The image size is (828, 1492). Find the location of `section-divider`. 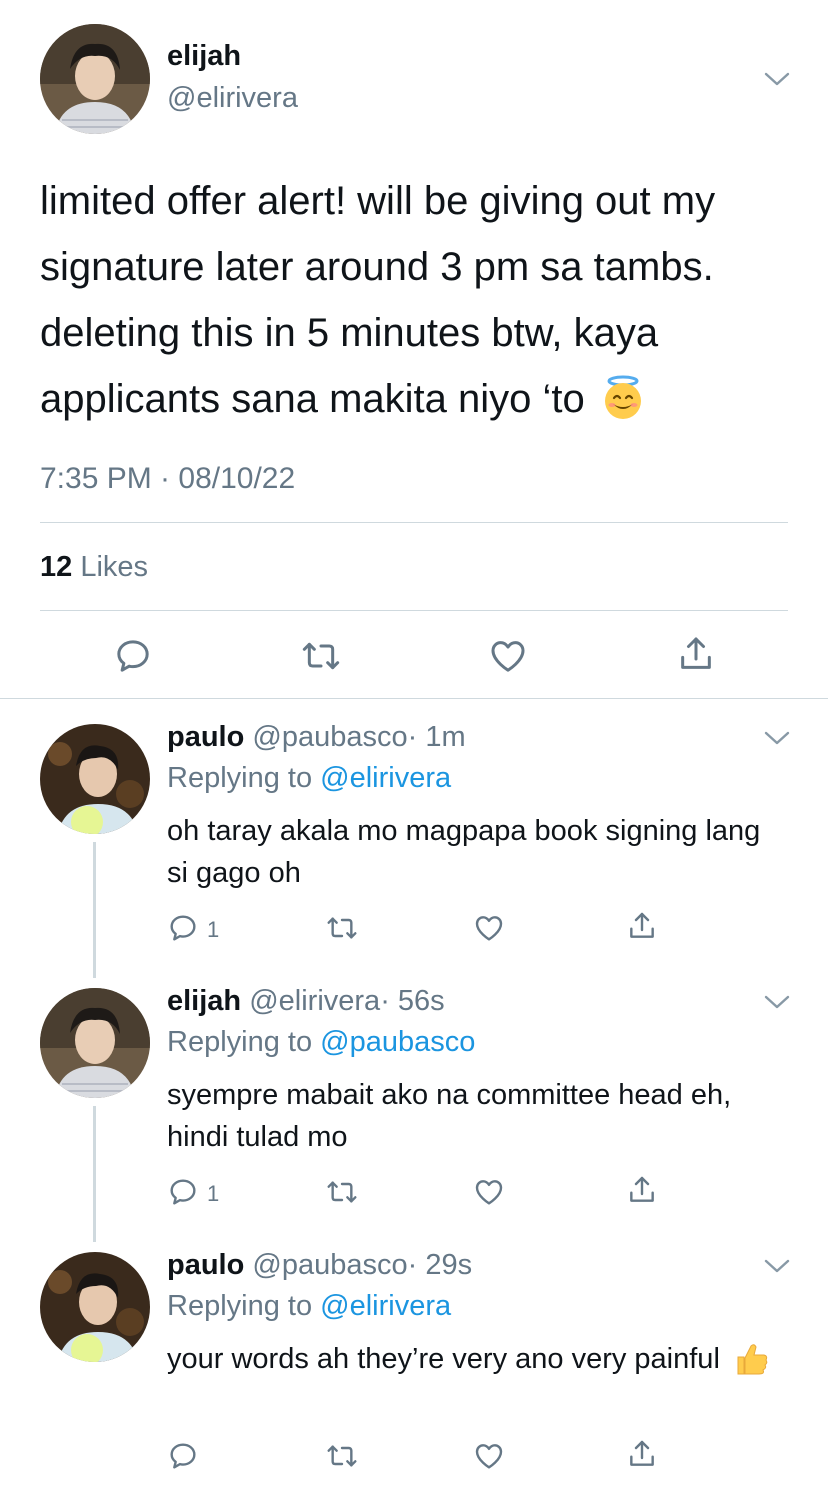

section-divider is located at coordinates (414, 698).